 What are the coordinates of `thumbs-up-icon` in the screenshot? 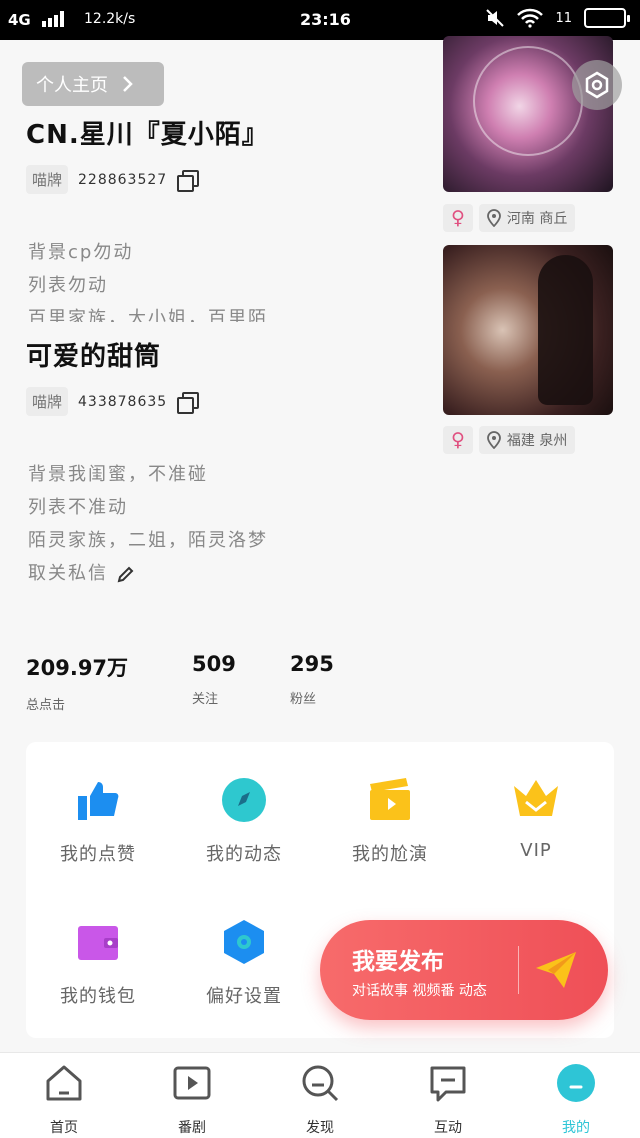 It's located at (98, 801).